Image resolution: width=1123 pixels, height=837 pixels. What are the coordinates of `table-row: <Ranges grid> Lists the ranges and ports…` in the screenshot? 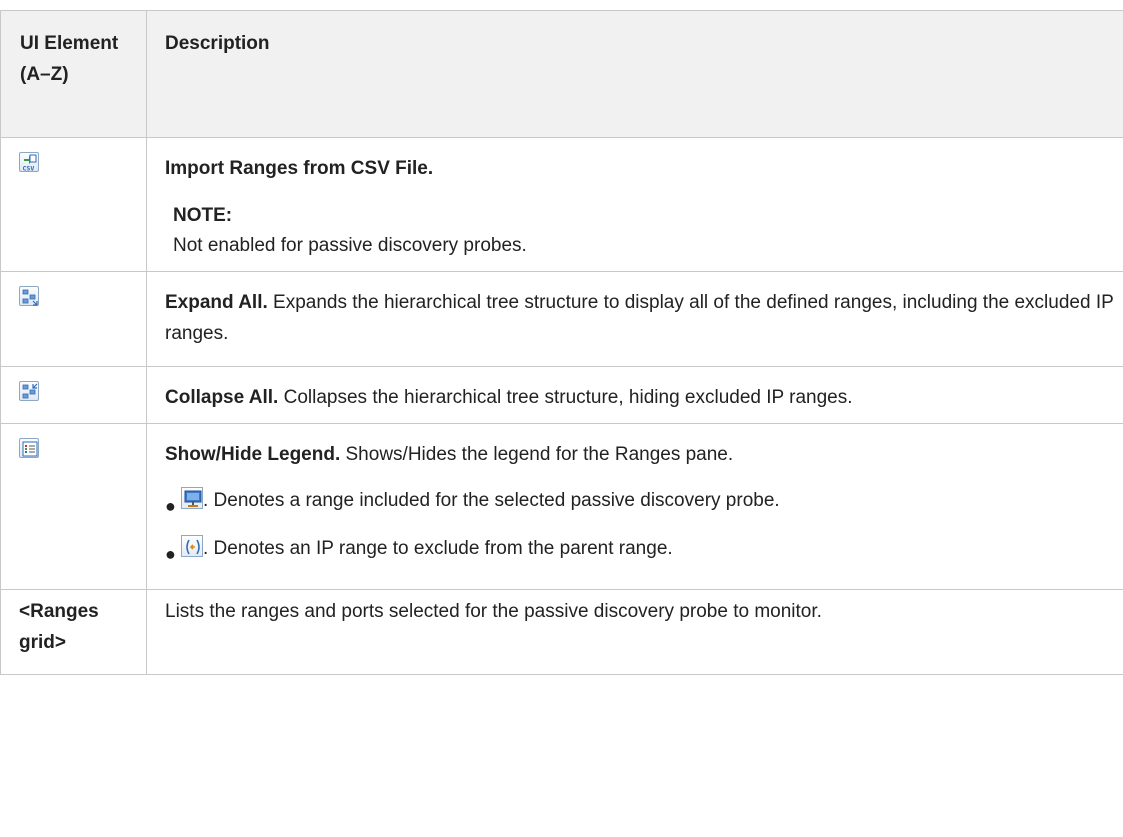 It's located at (561, 632).